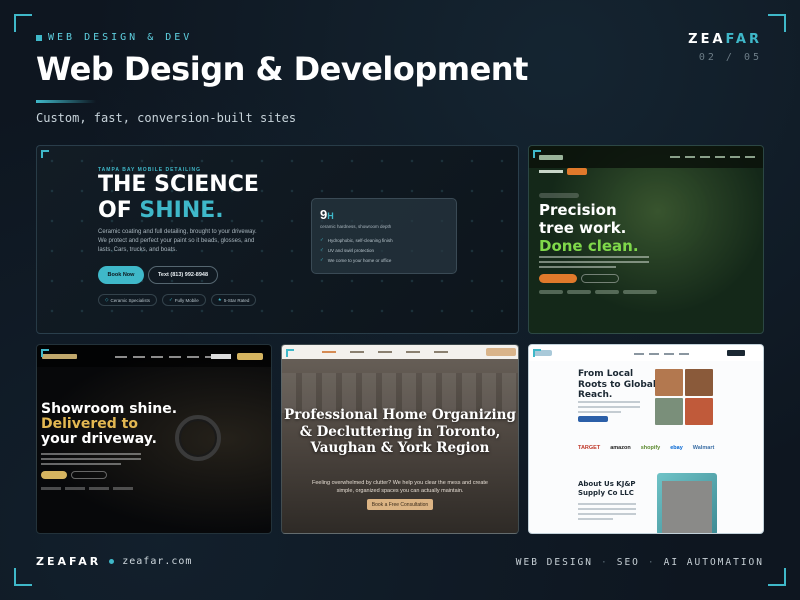 The height and width of the screenshot is (600, 800). Describe the element at coordinates (236, 300) in the screenshot. I see `chip-label: 5-Star Rated` at that location.